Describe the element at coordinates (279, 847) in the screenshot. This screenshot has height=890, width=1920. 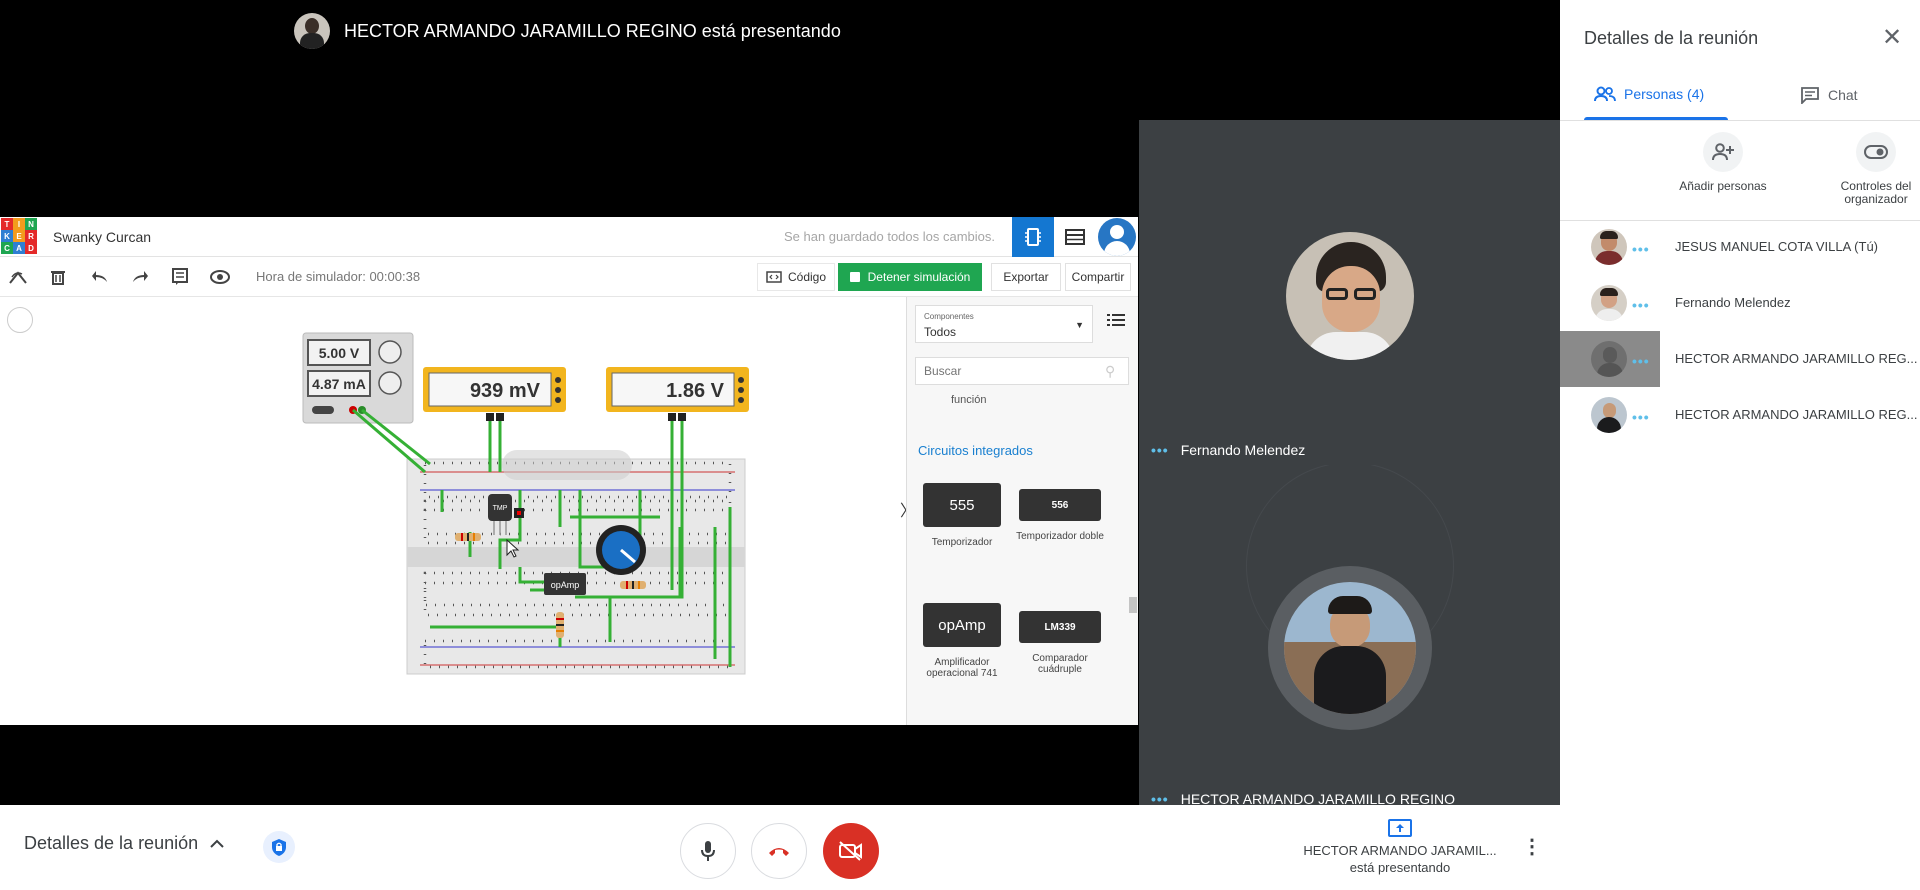
I see `shield-lock-icon` at that location.